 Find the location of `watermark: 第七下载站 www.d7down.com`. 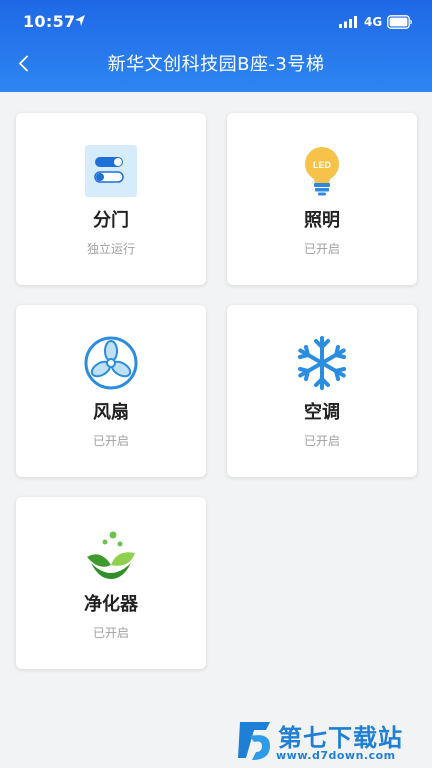

watermark: 第七下载站 www.d7down.com is located at coordinates (334, 742).